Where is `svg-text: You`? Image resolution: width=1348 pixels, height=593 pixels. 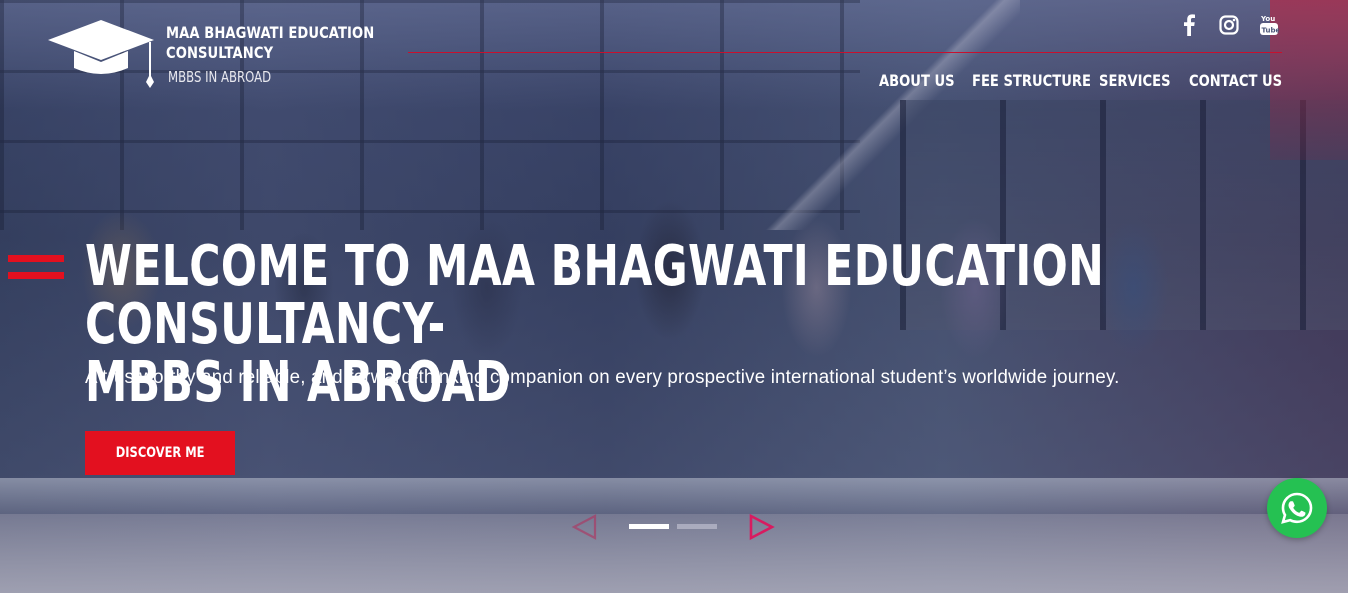 svg-text: You is located at coordinates (1267, 19).